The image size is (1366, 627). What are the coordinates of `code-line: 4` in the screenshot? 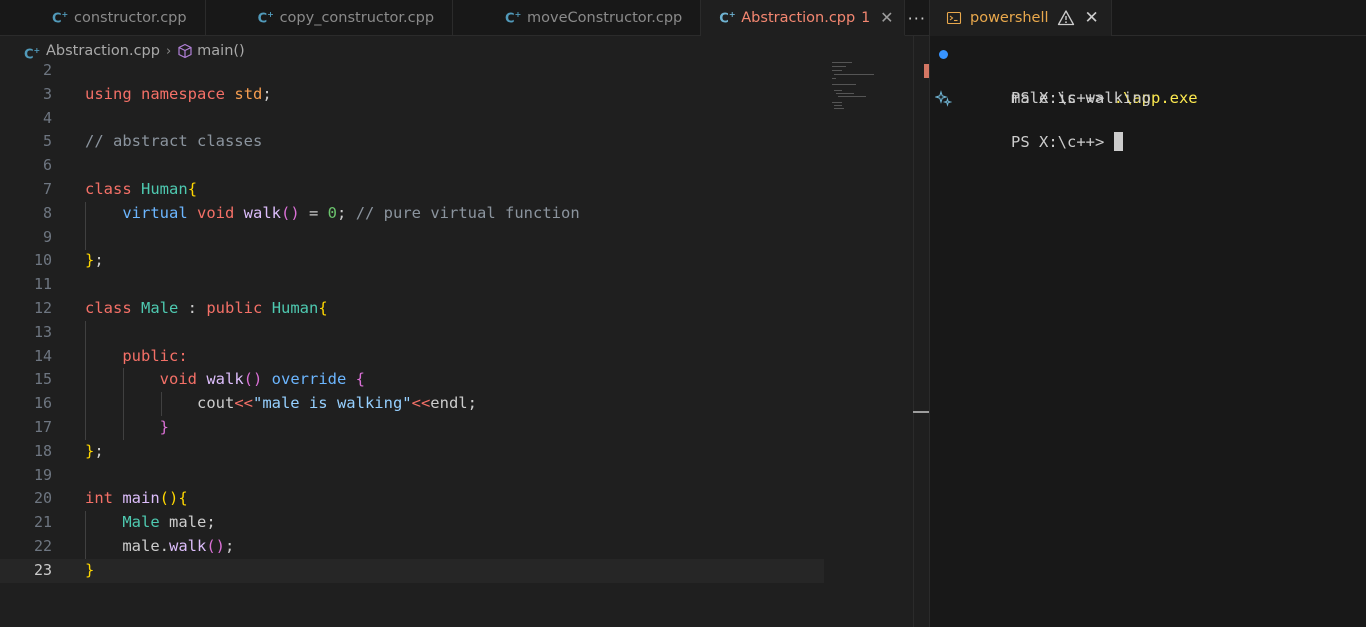 It's located at (415, 119).